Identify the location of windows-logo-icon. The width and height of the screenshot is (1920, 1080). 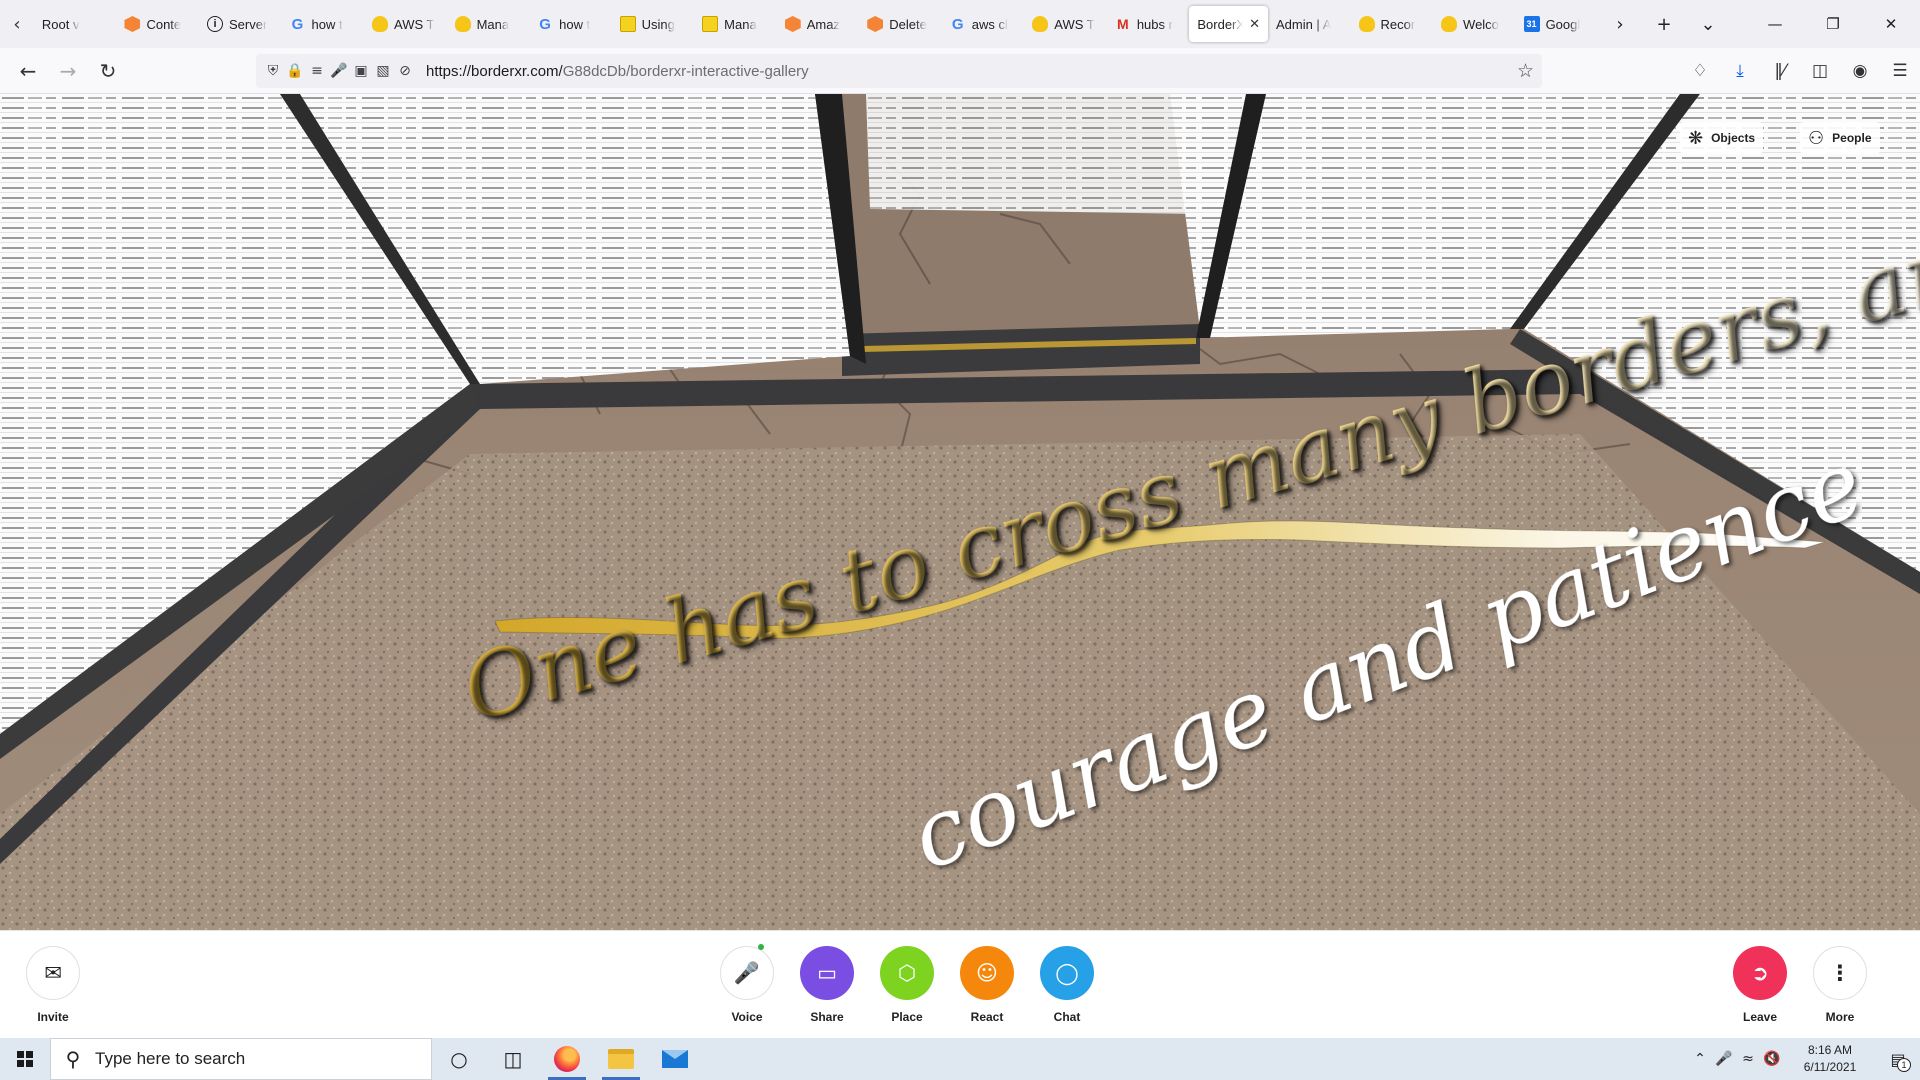
(25, 1059).